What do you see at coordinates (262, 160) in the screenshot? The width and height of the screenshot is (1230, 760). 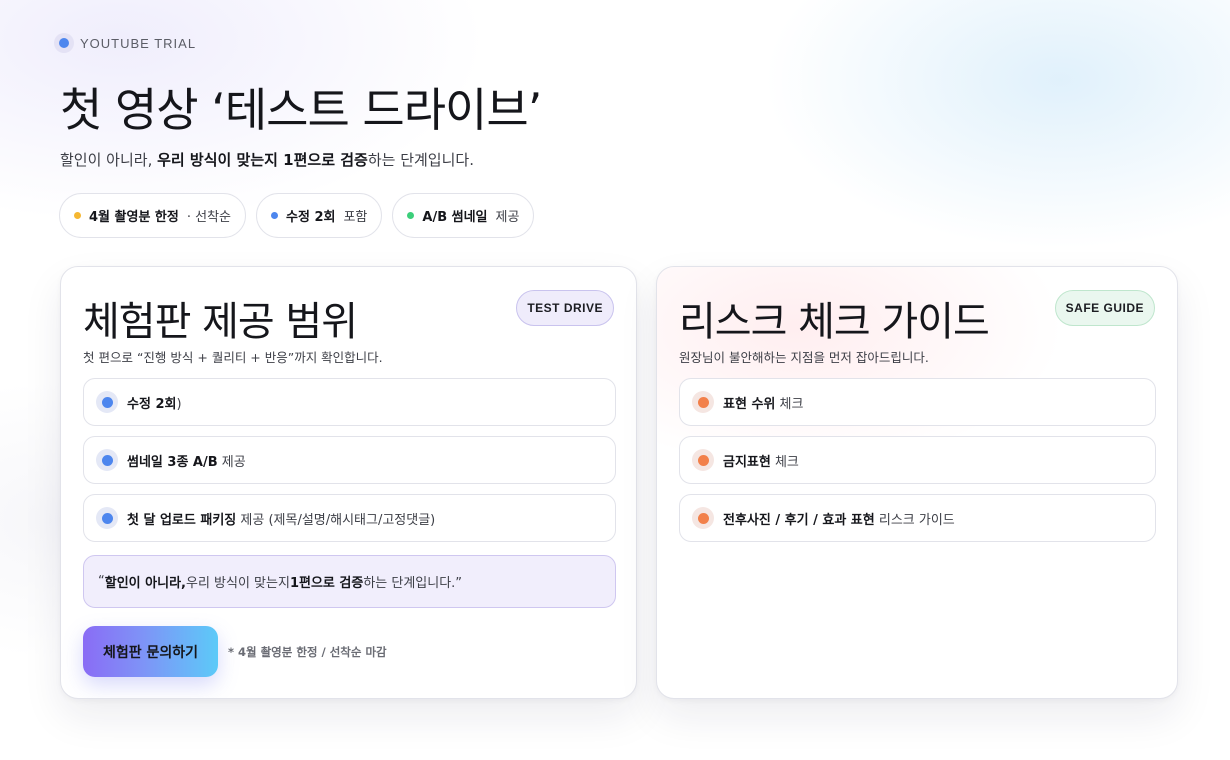 I see `subtitle-bold: 우리 방식이 맞는지 1편으로 검증` at bounding box center [262, 160].